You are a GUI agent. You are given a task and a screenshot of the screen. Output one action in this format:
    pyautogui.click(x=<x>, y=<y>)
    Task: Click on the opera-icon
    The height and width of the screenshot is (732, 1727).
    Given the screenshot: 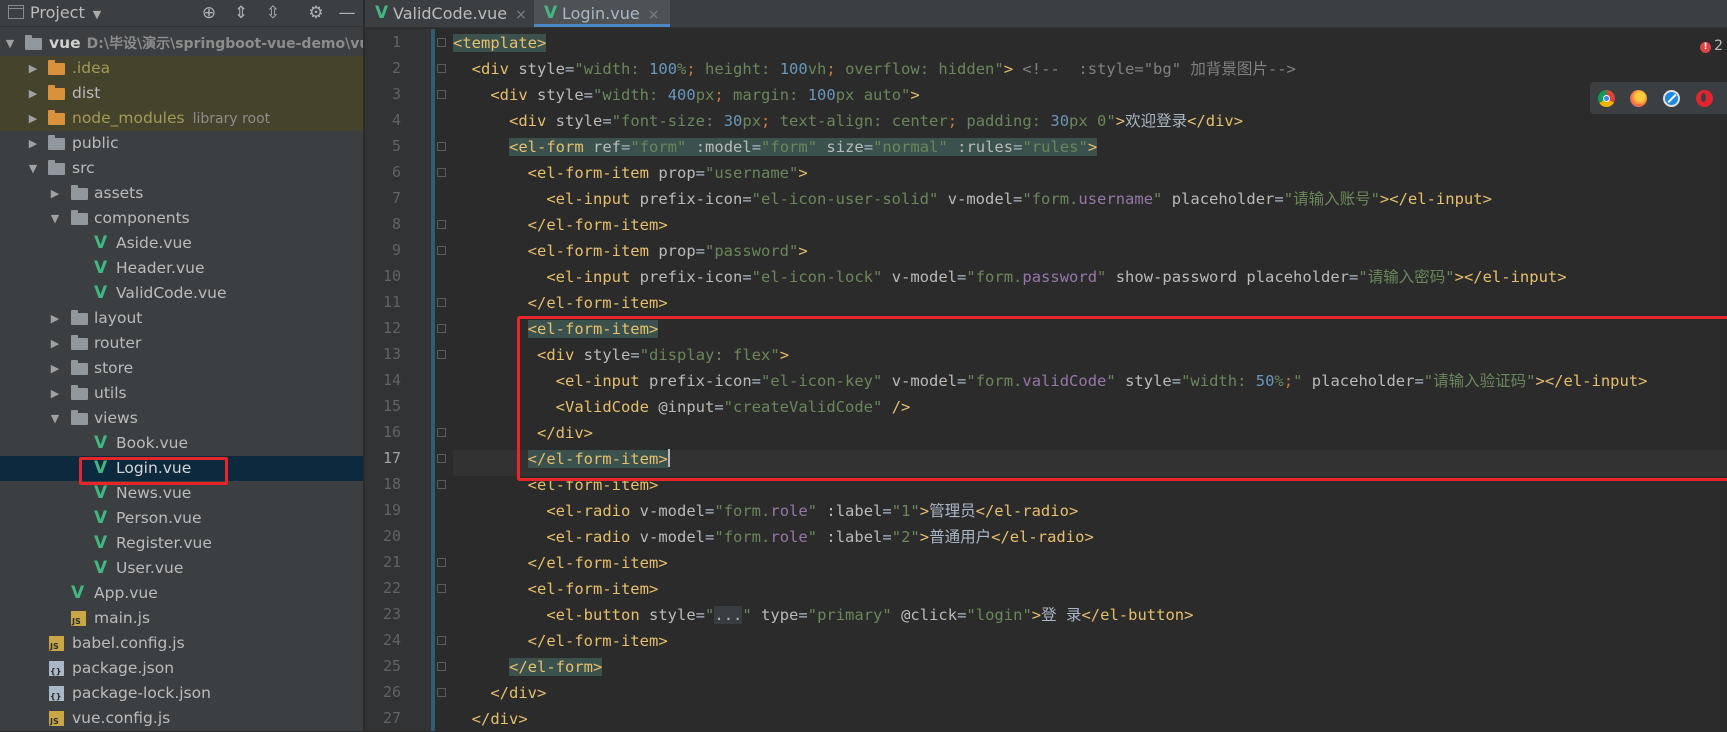 What is the action you would take?
    pyautogui.click(x=1704, y=98)
    